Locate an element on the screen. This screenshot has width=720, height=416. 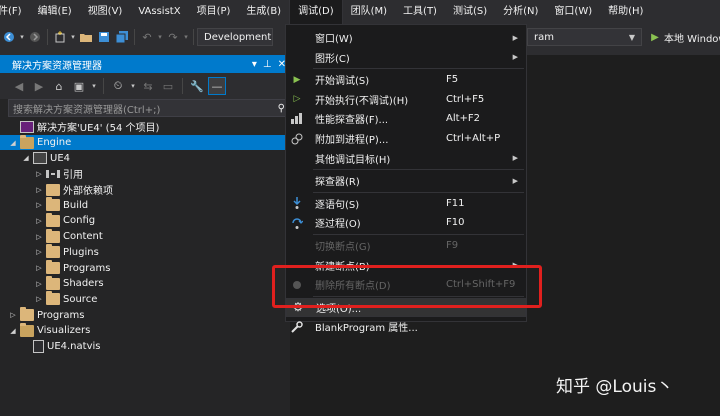
debug-menu-item: 附加到进程(P)... Ctrl+Alt+P is located at coordinates (406, 138).